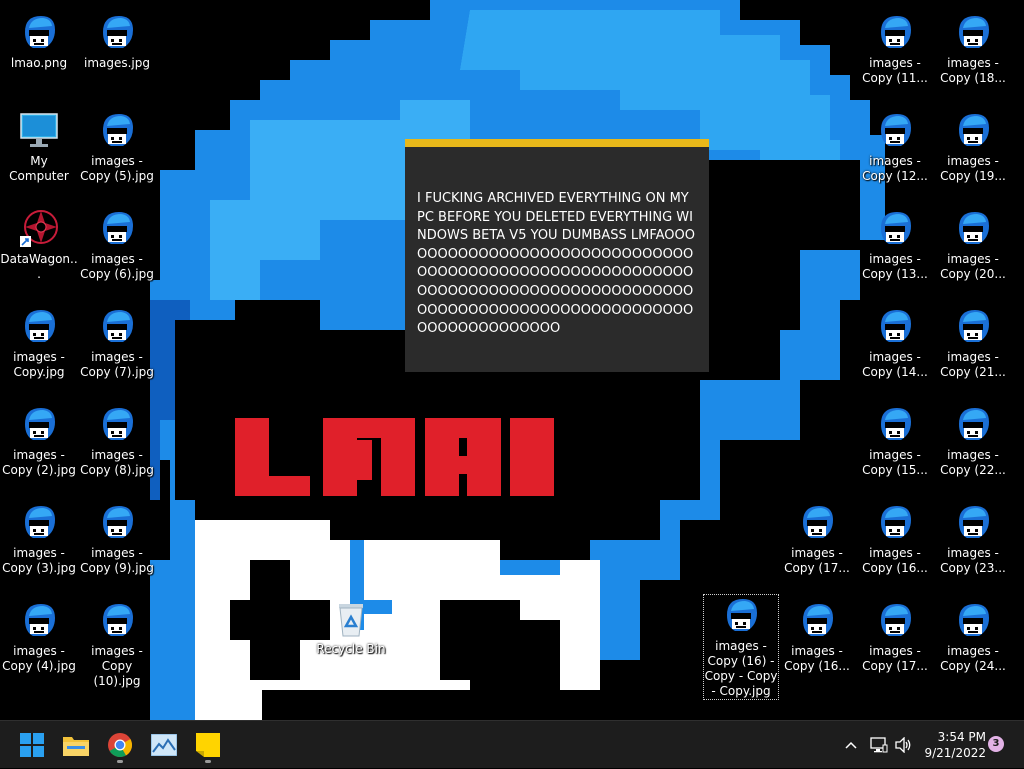  I want to click on recycle-bin-icon, so click(351, 620).